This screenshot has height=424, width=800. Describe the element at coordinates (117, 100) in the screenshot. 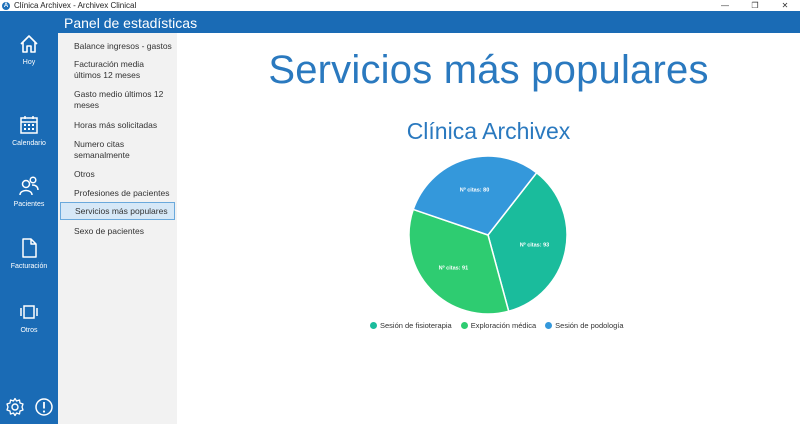

I see `submenu-item-gasto-medio: Gasto medio últimos 12 meses` at that location.